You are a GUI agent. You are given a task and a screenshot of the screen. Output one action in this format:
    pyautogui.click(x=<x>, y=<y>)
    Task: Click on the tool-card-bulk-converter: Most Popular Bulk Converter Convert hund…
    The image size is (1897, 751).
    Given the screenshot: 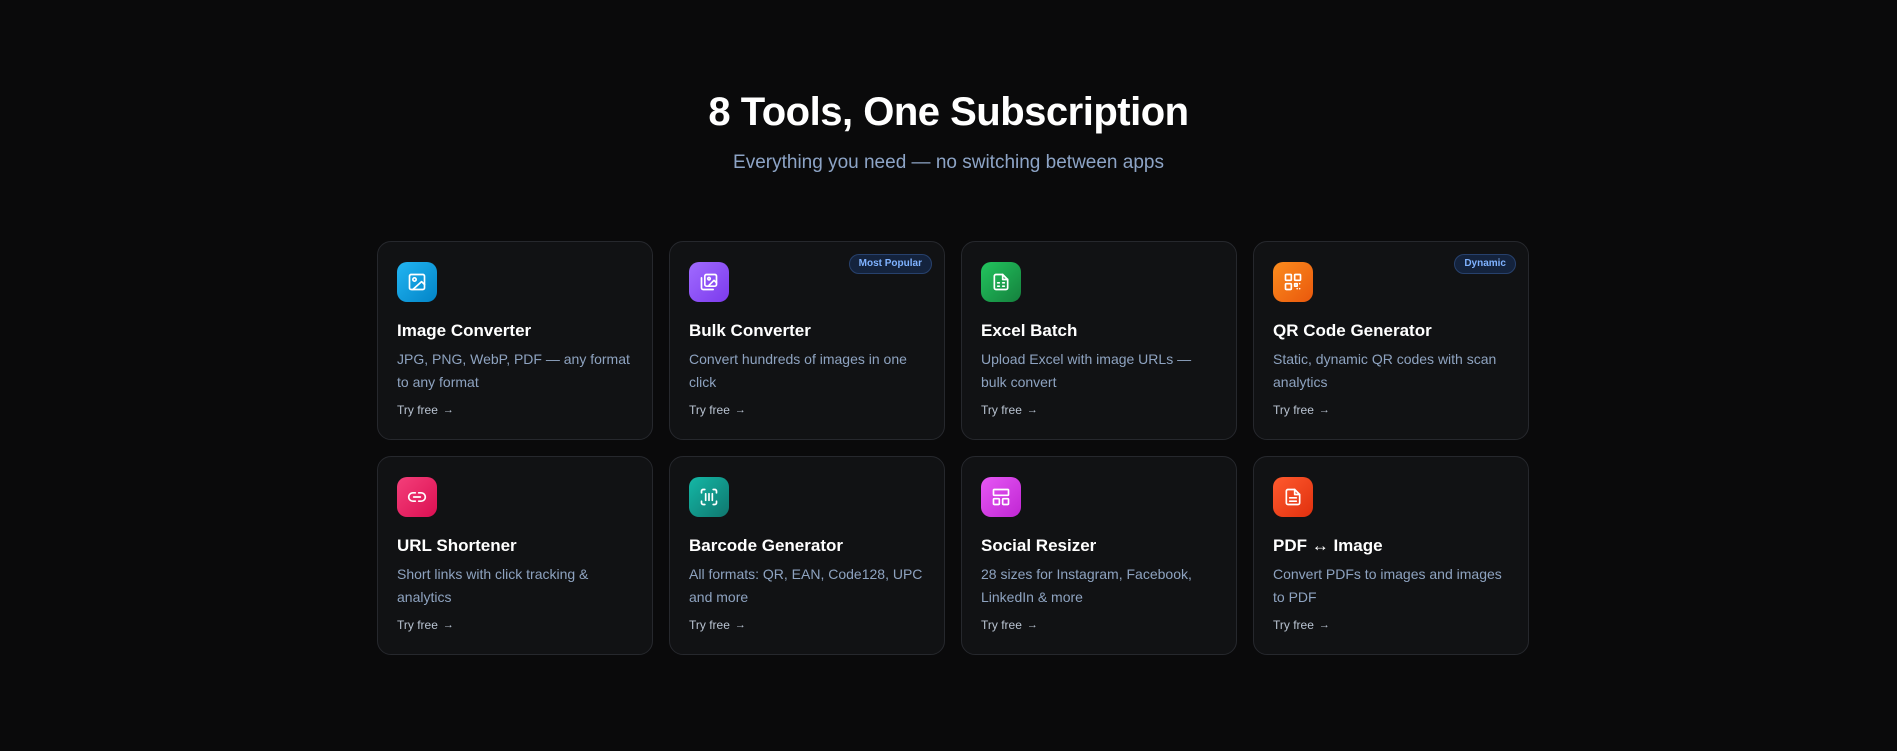 What is the action you would take?
    pyautogui.click(x=807, y=340)
    